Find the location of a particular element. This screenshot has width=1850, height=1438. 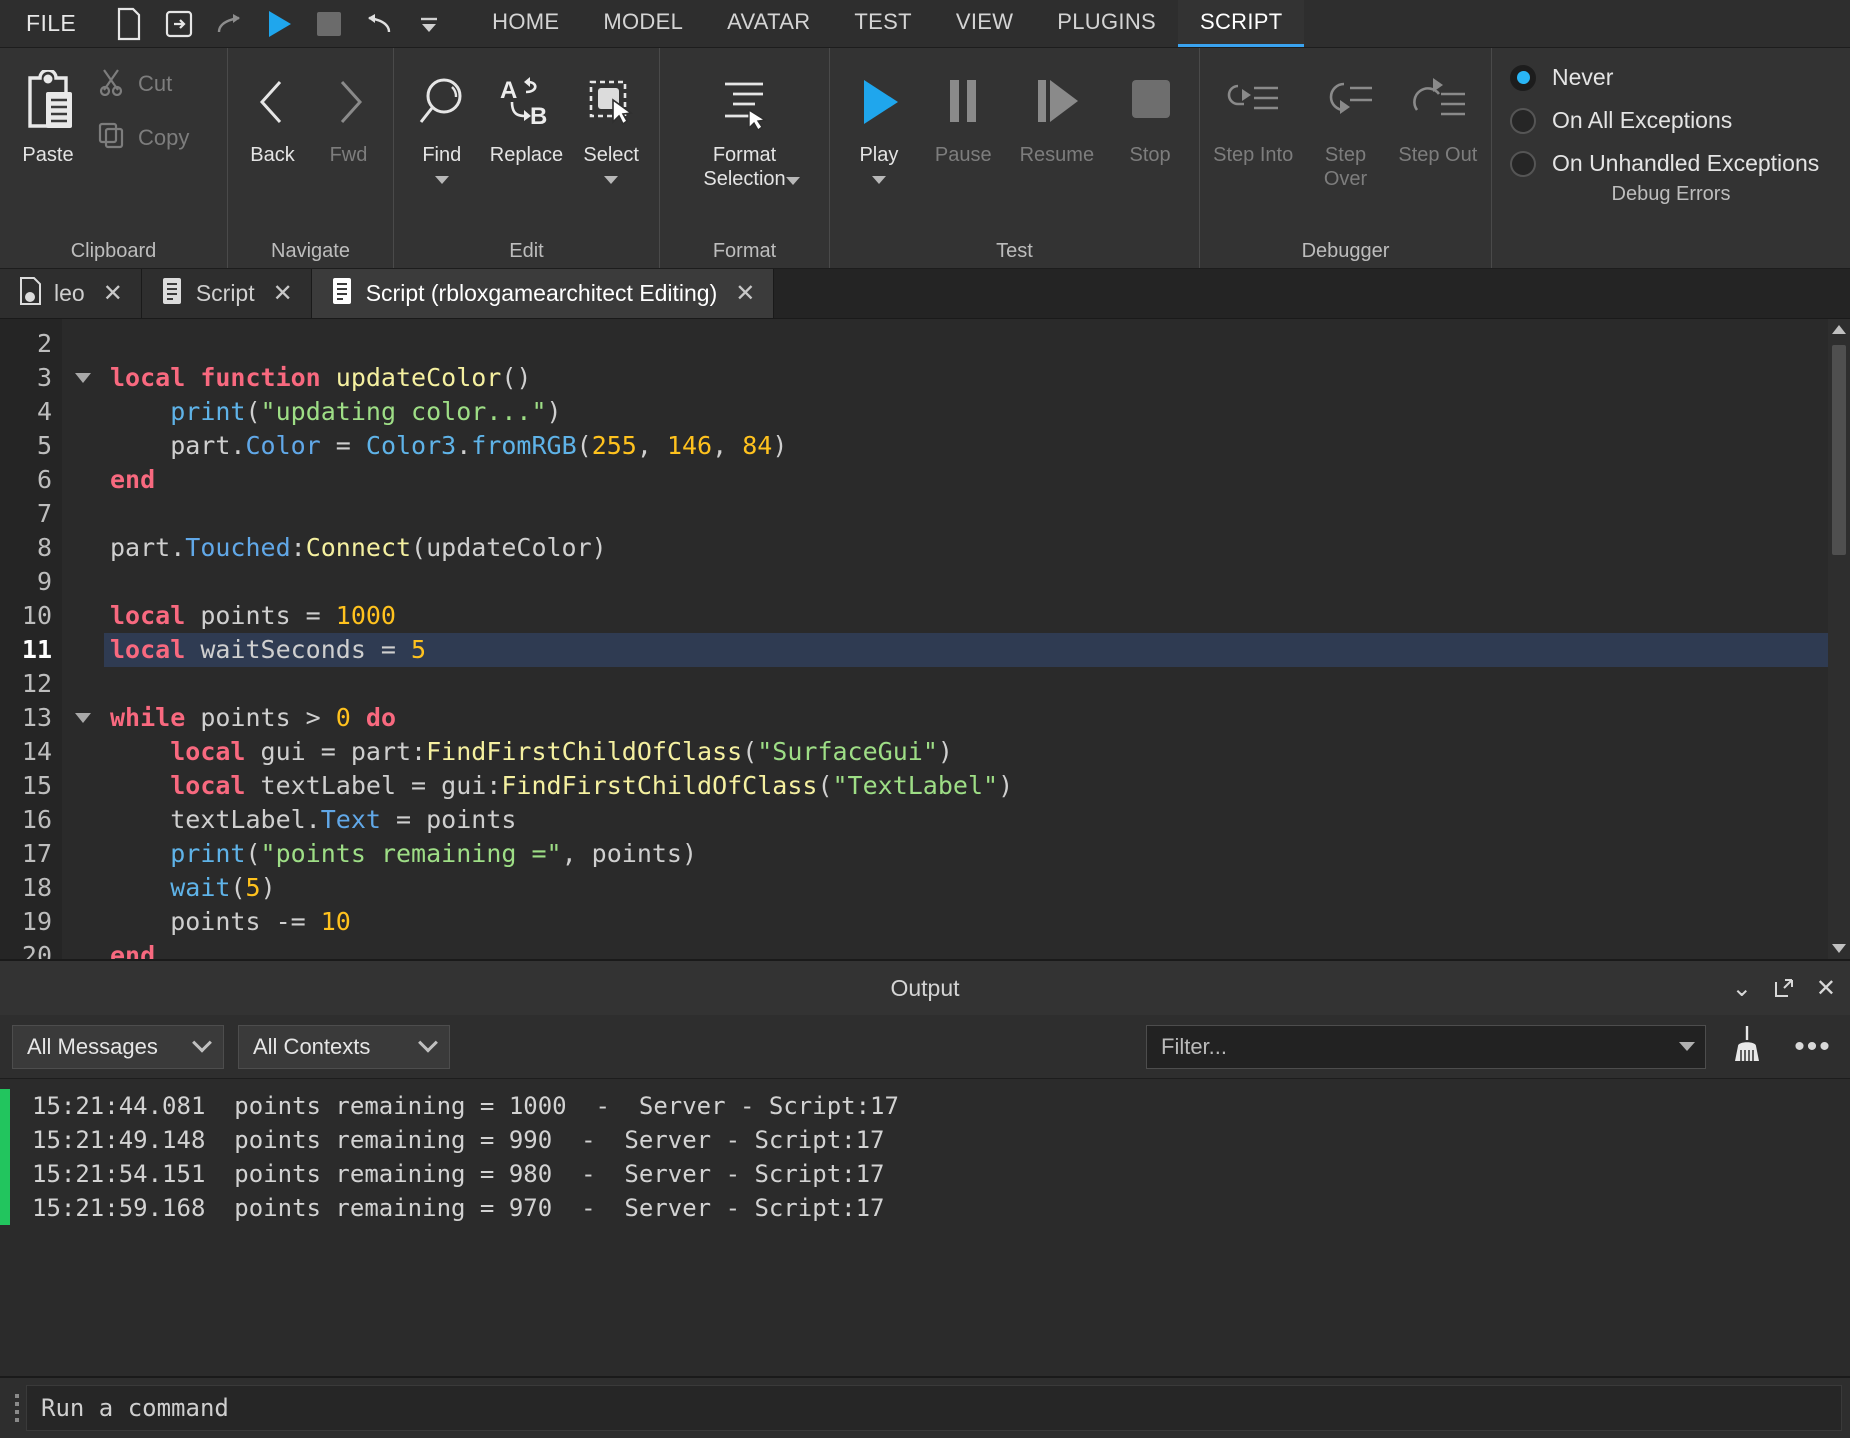

resume-button: Resume is located at coordinates (1057, 117).